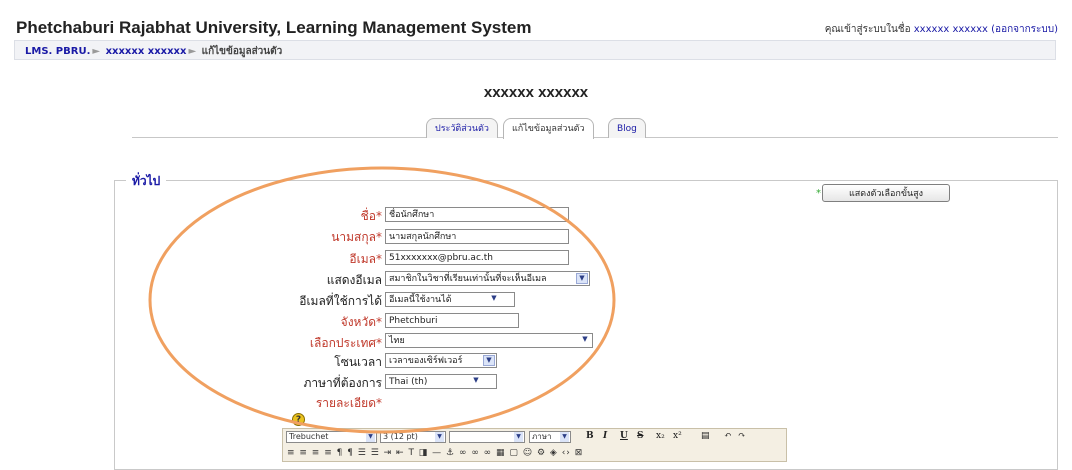  What do you see at coordinates (242, 51) in the screenshot?
I see `breadcrumb-current: แก้ไขข้อมูลส่วนตัว` at bounding box center [242, 51].